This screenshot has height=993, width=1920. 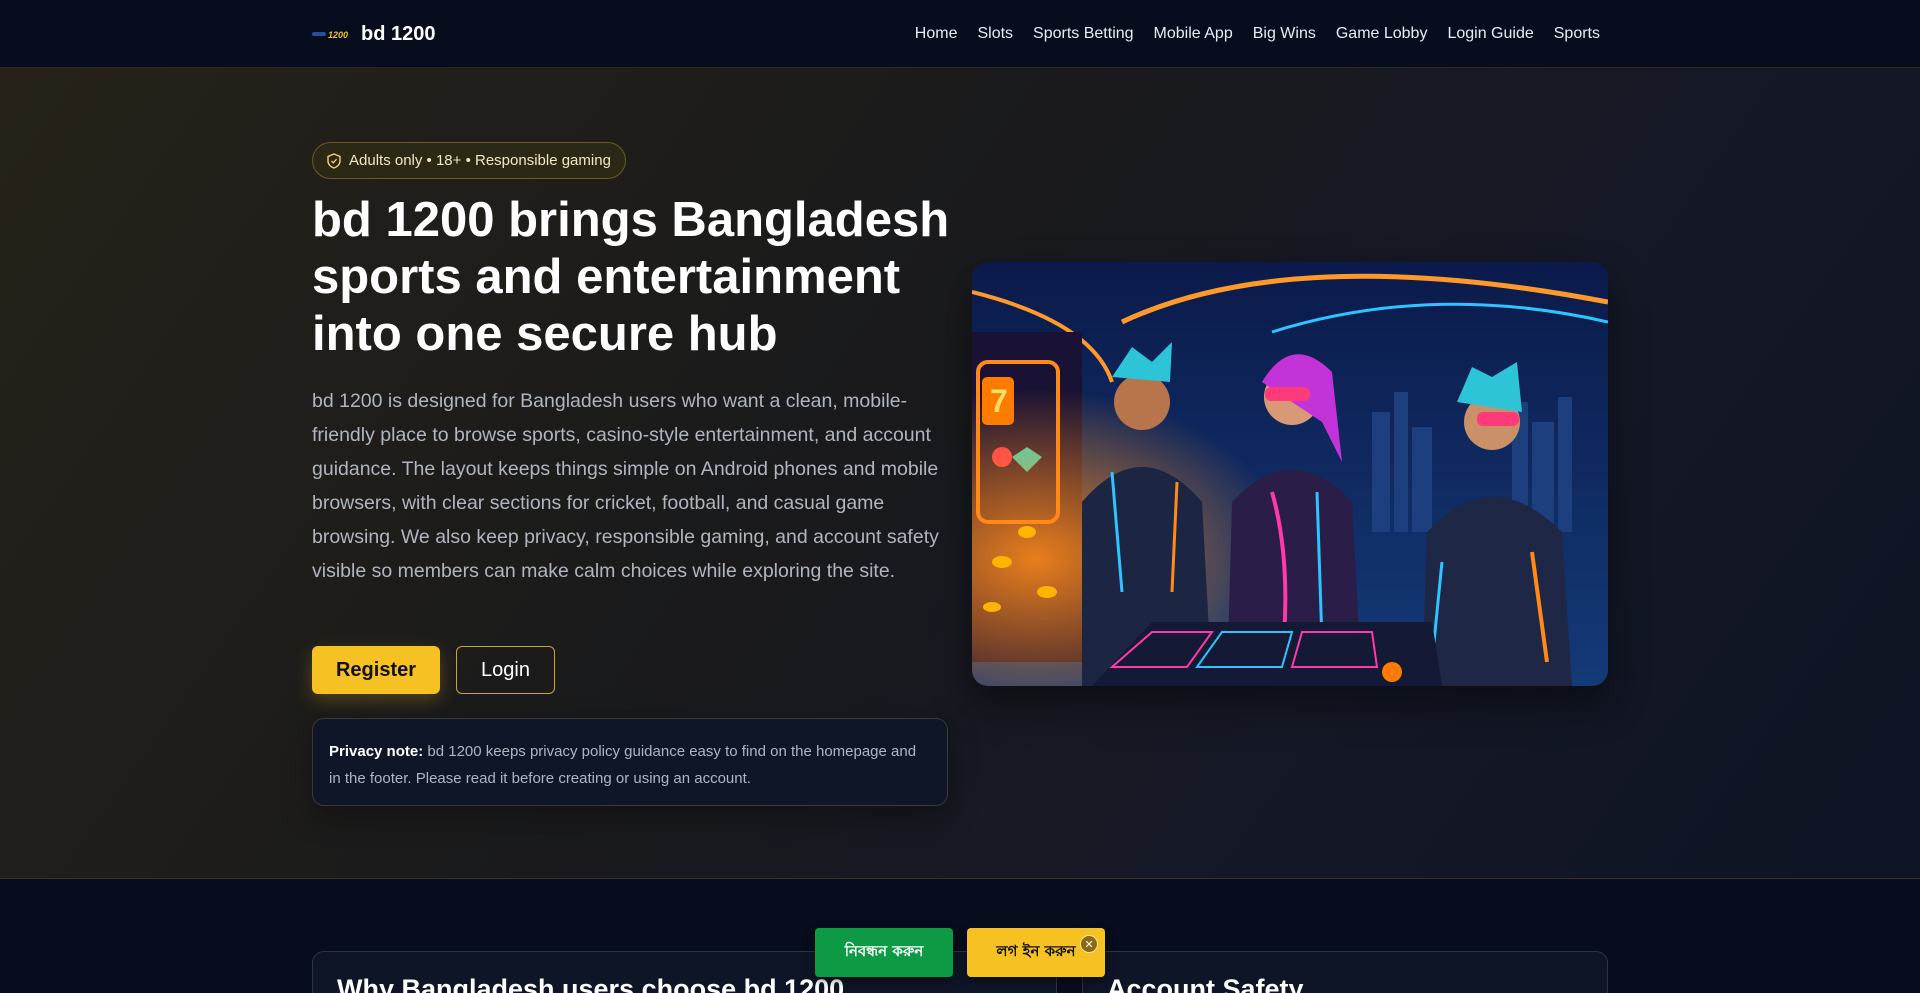 What do you see at coordinates (376, 670) in the screenshot?
I see `register-button: Register` at bounding box center [376, 670].